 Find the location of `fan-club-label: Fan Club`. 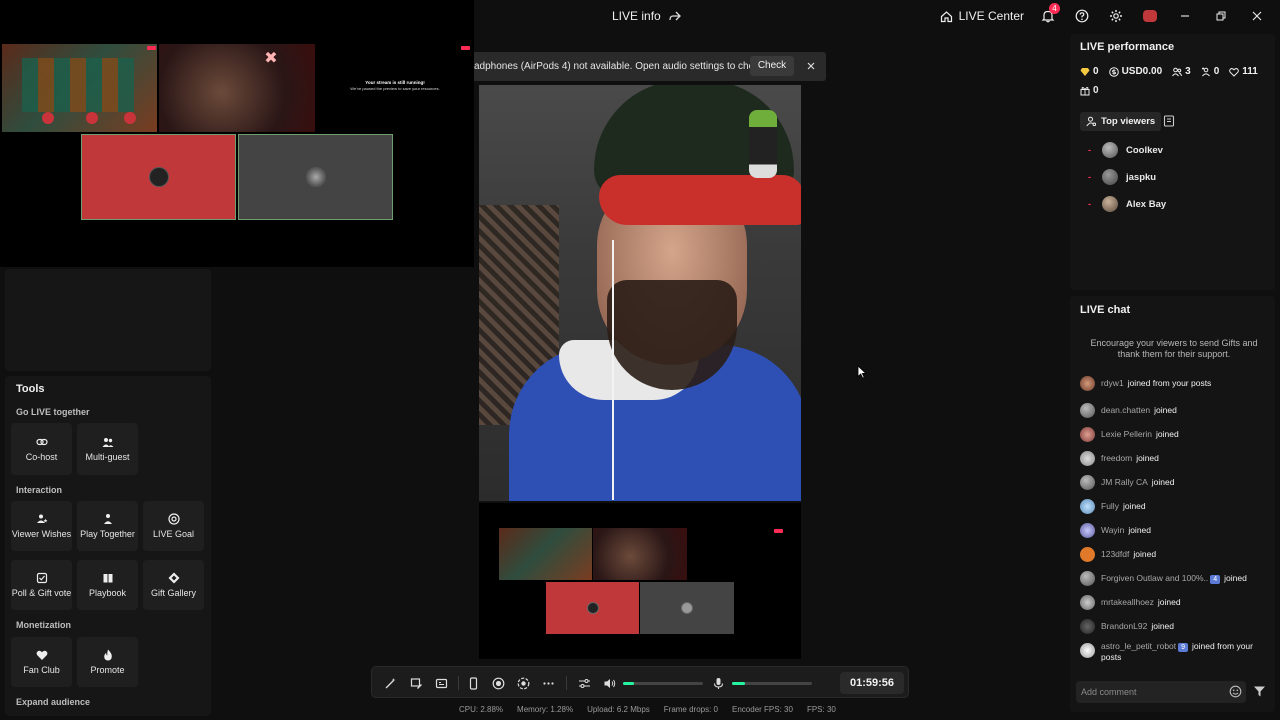

fan-club-label: Fan Club is located at coordinates (41, 670).